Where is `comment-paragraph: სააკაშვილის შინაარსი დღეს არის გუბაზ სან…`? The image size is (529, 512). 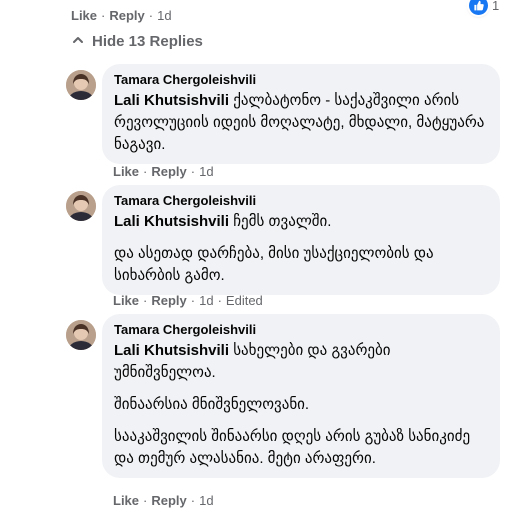 comment-paragraph: სააკაშვილის შინაარსი დღეს არის გუბაზ სან… is located at coordinates (292, 447).